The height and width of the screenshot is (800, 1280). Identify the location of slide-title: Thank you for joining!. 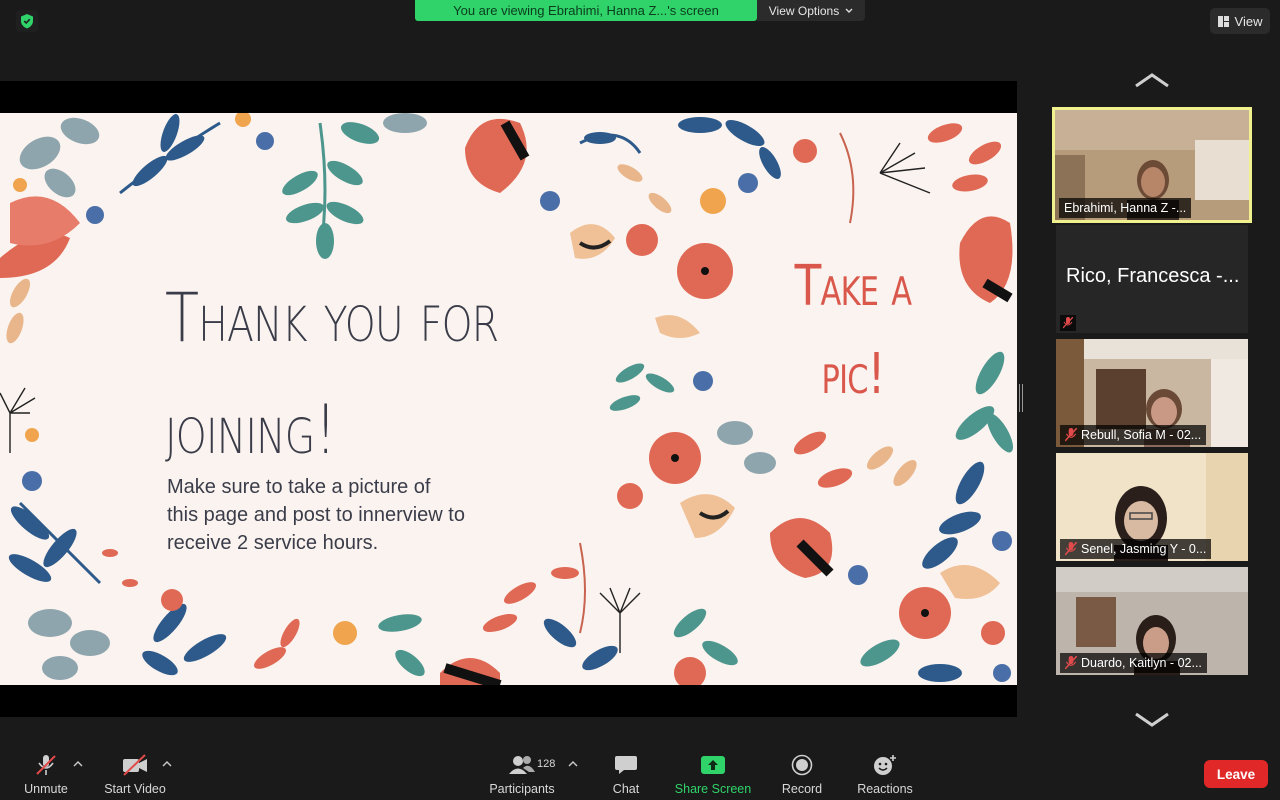
(337, 375).